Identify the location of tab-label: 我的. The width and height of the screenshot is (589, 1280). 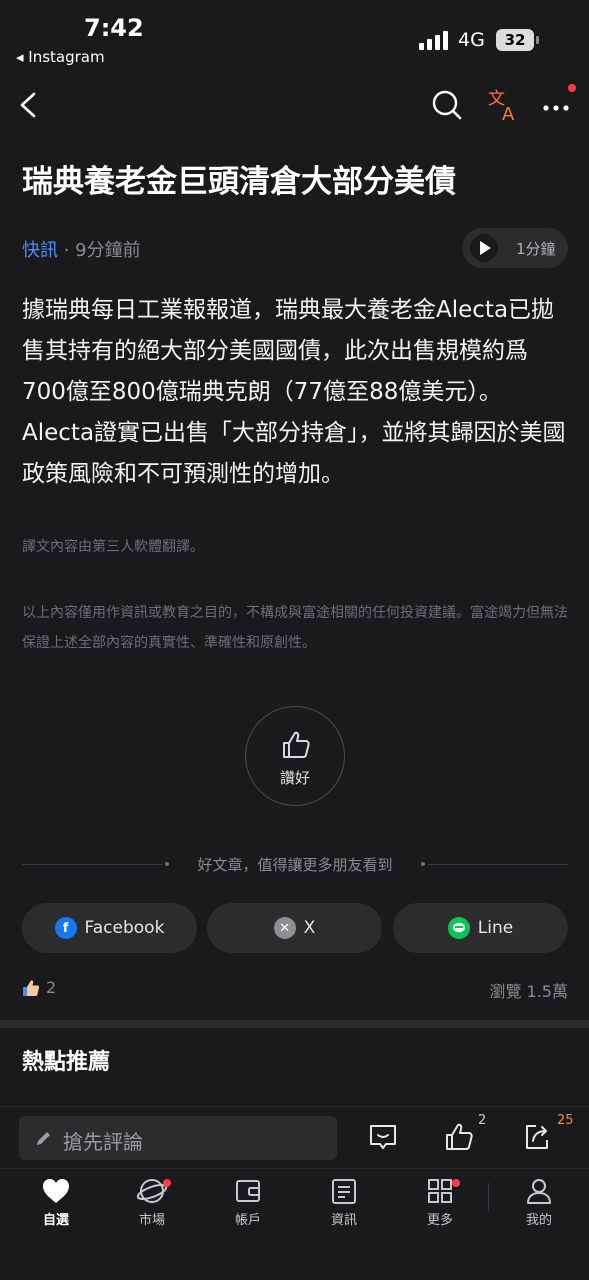
(538, 1220).